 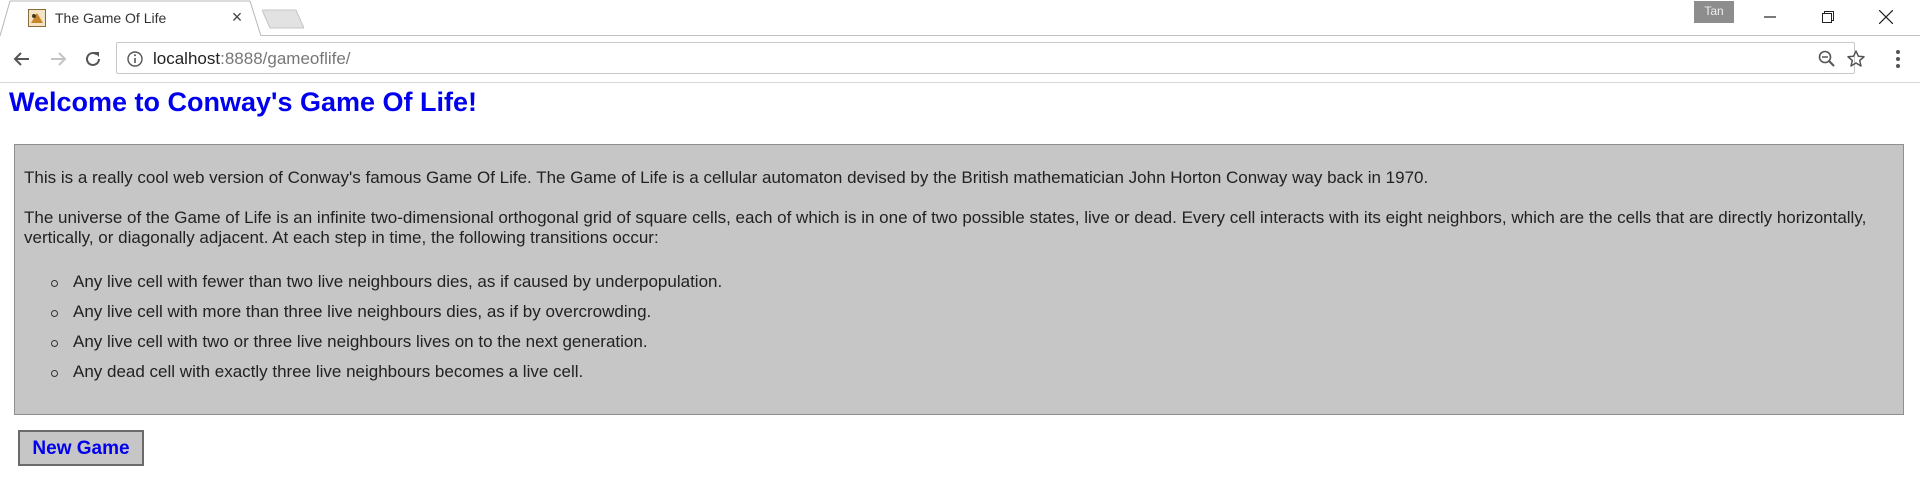 I want to click on info-icon, so click(x=135, y=59).